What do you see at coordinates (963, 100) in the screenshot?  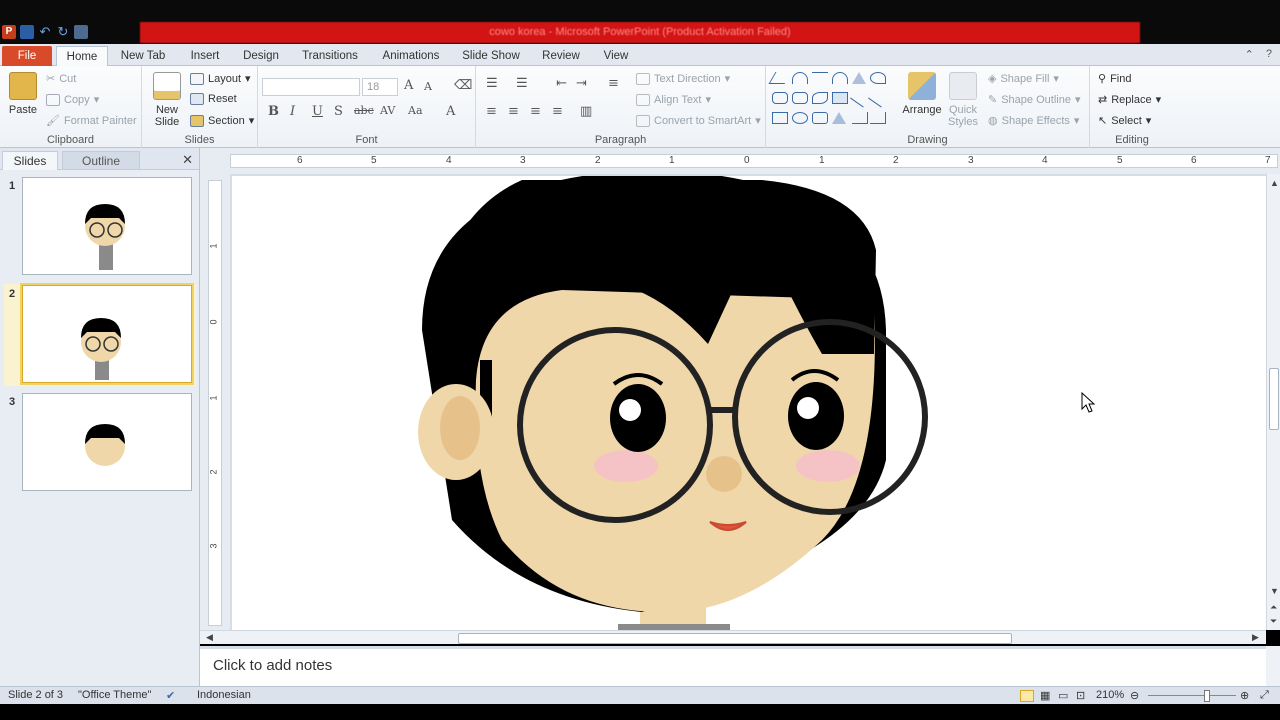 I see `quick-styles-button: Quick Styles` at bounding box center [963, 100].